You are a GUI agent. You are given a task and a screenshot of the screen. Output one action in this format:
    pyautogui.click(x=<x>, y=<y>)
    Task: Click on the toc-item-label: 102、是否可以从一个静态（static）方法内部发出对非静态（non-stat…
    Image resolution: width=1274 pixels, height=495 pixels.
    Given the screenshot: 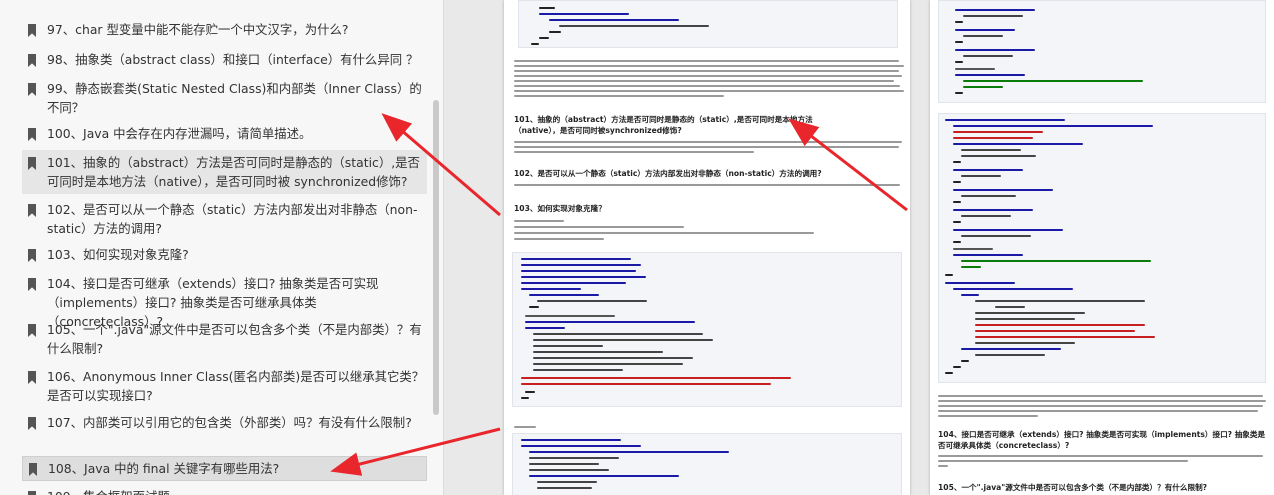 What is the action you would take?
    pyautogui.click(x=232, y=219)
    